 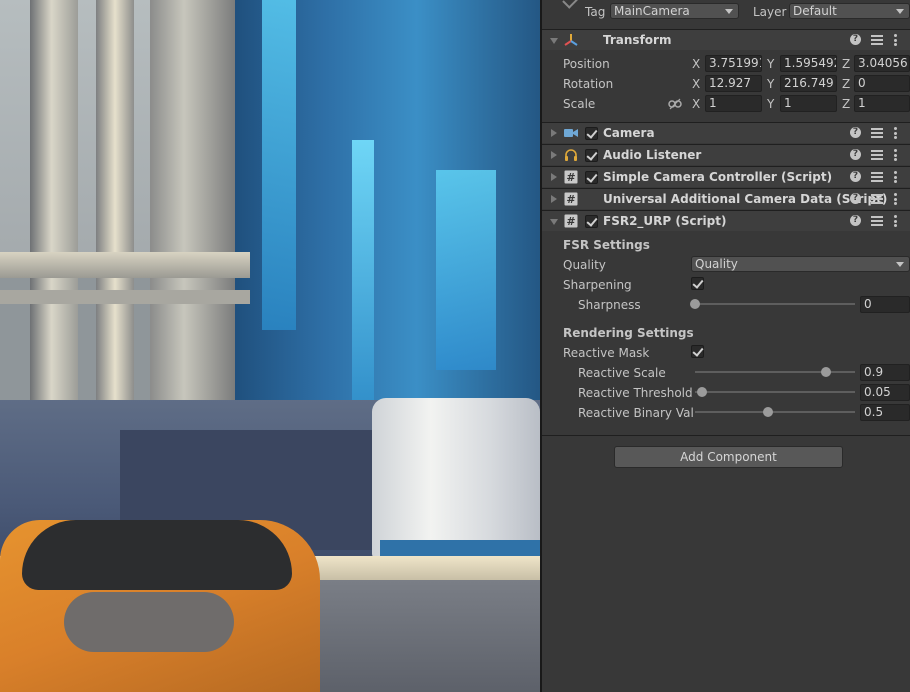 What do you see at coordinates (726, 435) in the screenshot?
I see `divider` at bounding box center [726, 435].